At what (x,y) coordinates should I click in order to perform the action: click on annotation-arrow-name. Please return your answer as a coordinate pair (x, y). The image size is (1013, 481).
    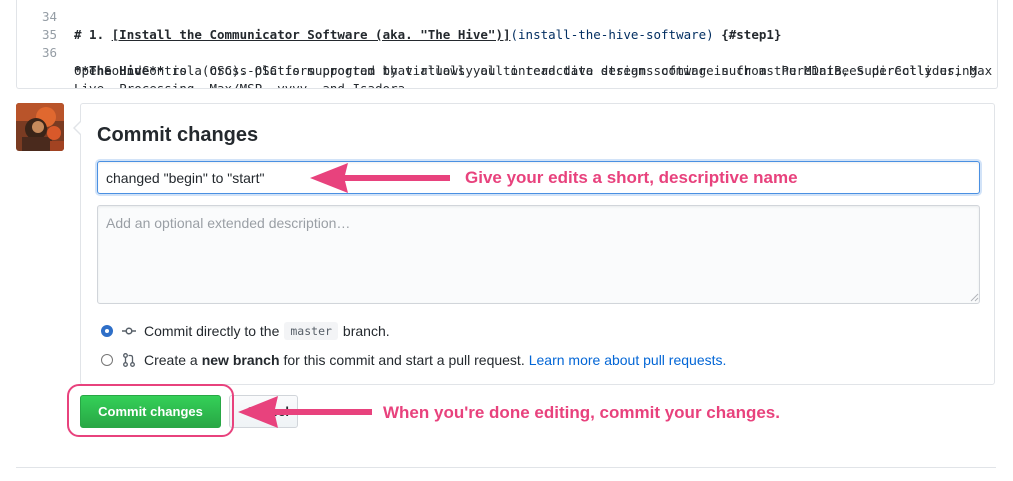
    Looking at the image, I should click on (380, 178).